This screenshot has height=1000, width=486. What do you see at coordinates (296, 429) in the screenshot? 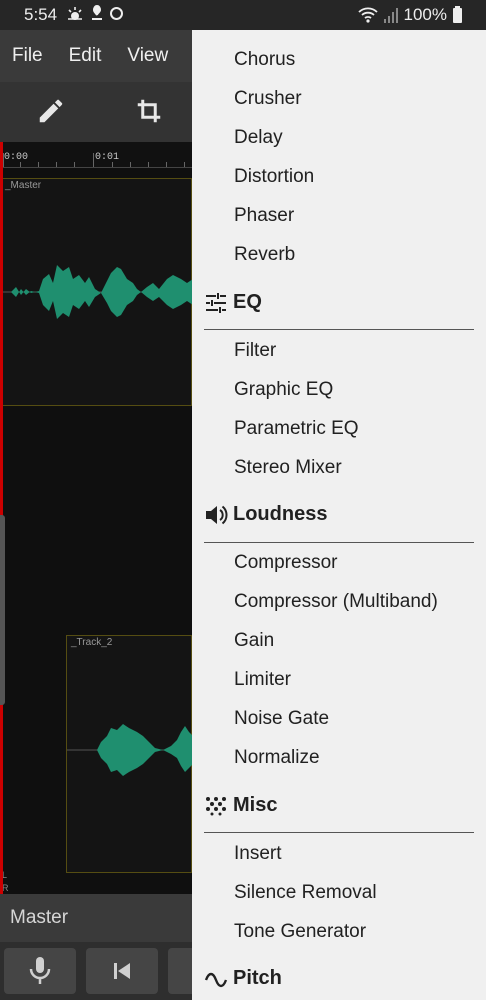
I see `menu-item-parametric-eq: Parametric EQ` at bounding box center [296, 429].